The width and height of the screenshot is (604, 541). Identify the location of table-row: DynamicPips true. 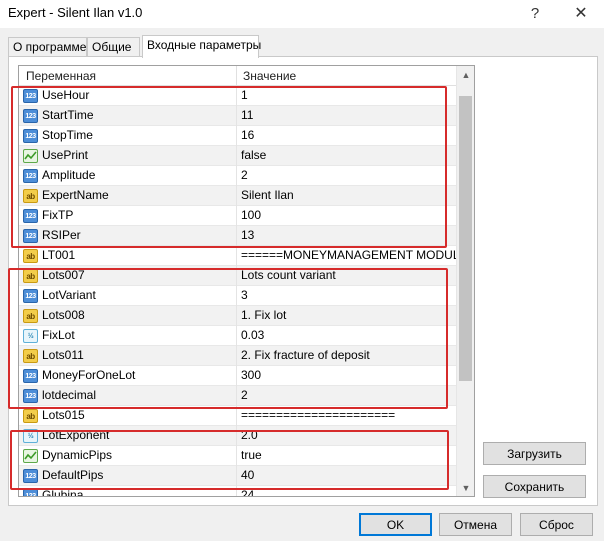
(237, 456).